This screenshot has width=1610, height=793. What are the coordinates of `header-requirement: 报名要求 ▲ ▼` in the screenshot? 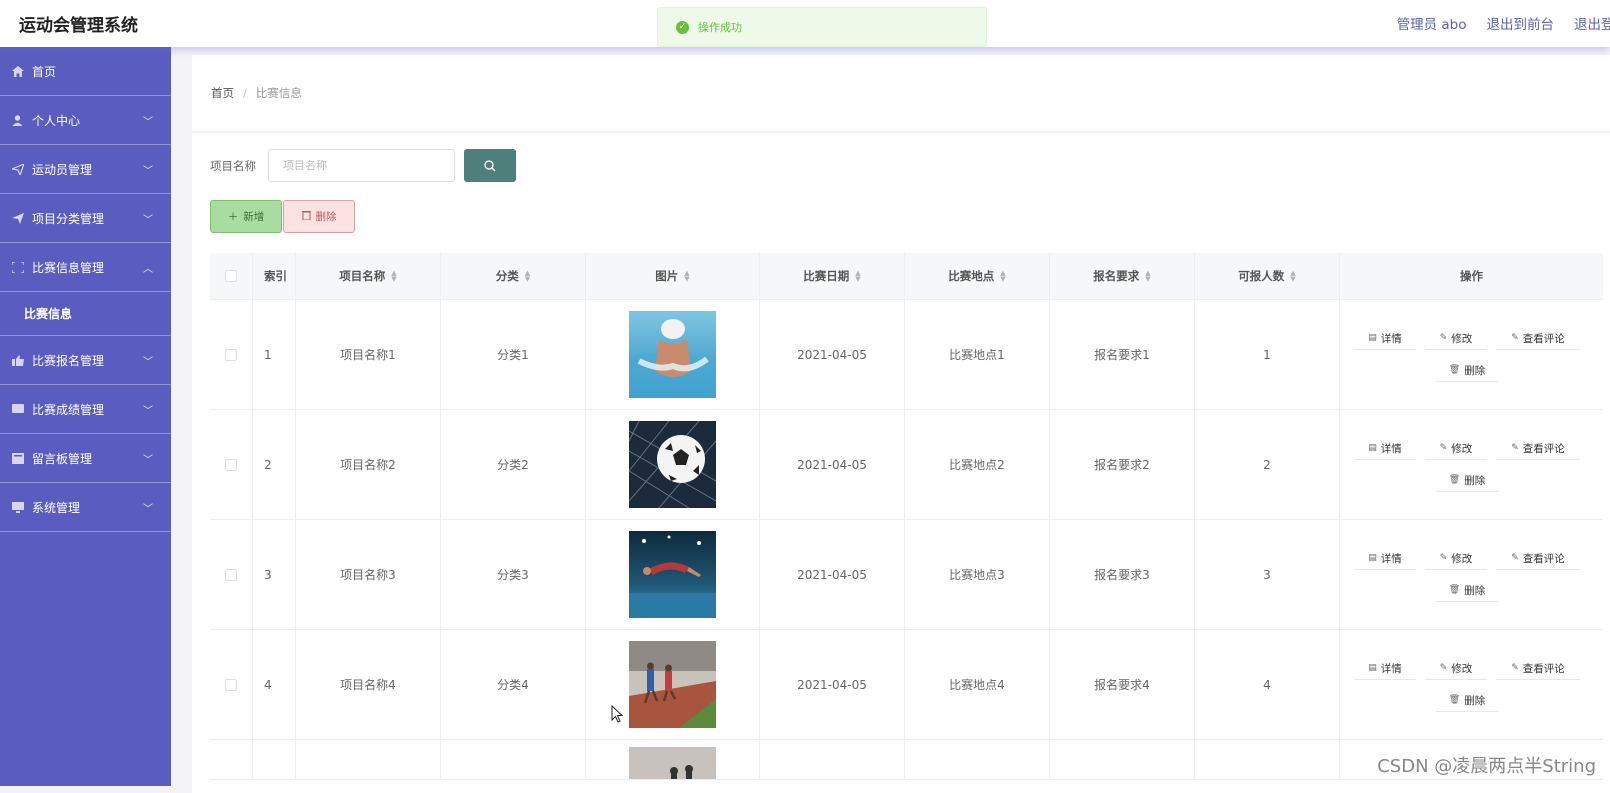 It's located at (1122, 276).